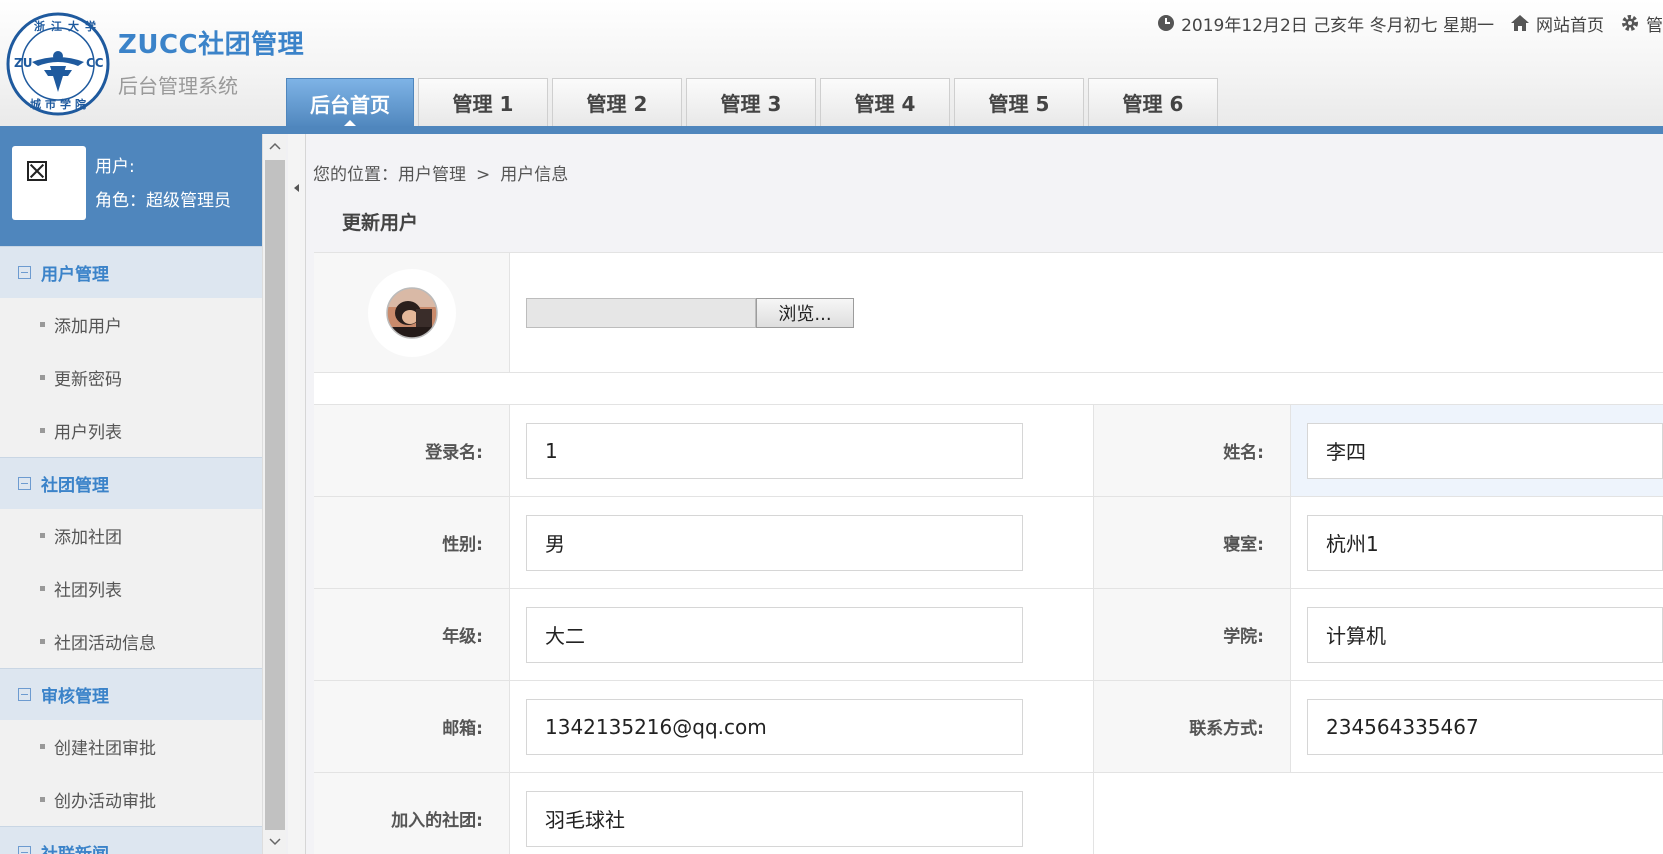 This screenshot has width=1663, height=854. What do you see at coordinates (988, 388) in the screenshot?
I see `spacer-row` at bounding box center [988, 388].